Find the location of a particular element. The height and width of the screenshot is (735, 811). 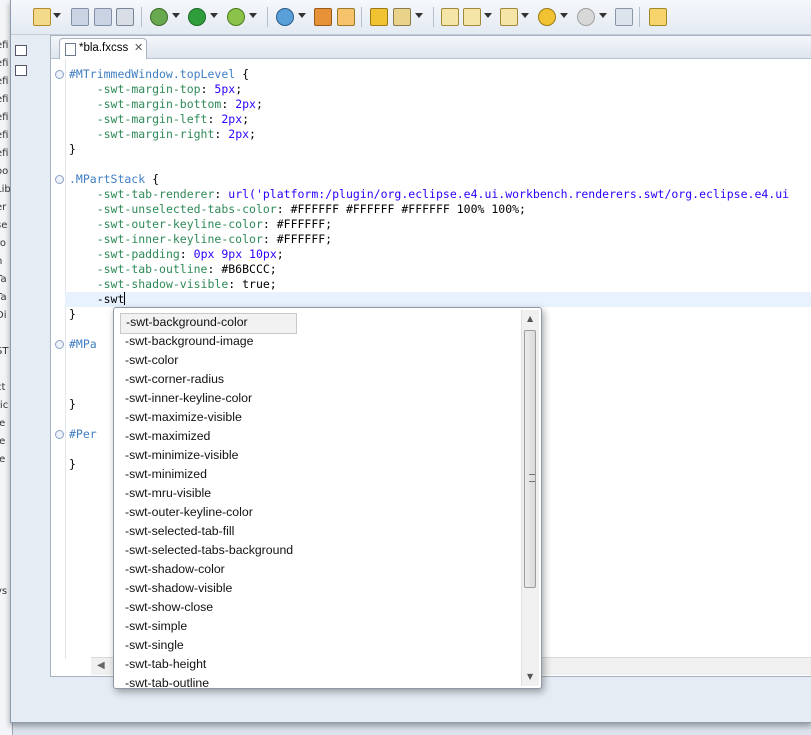

run-icon is located at coordinates (197, 17).